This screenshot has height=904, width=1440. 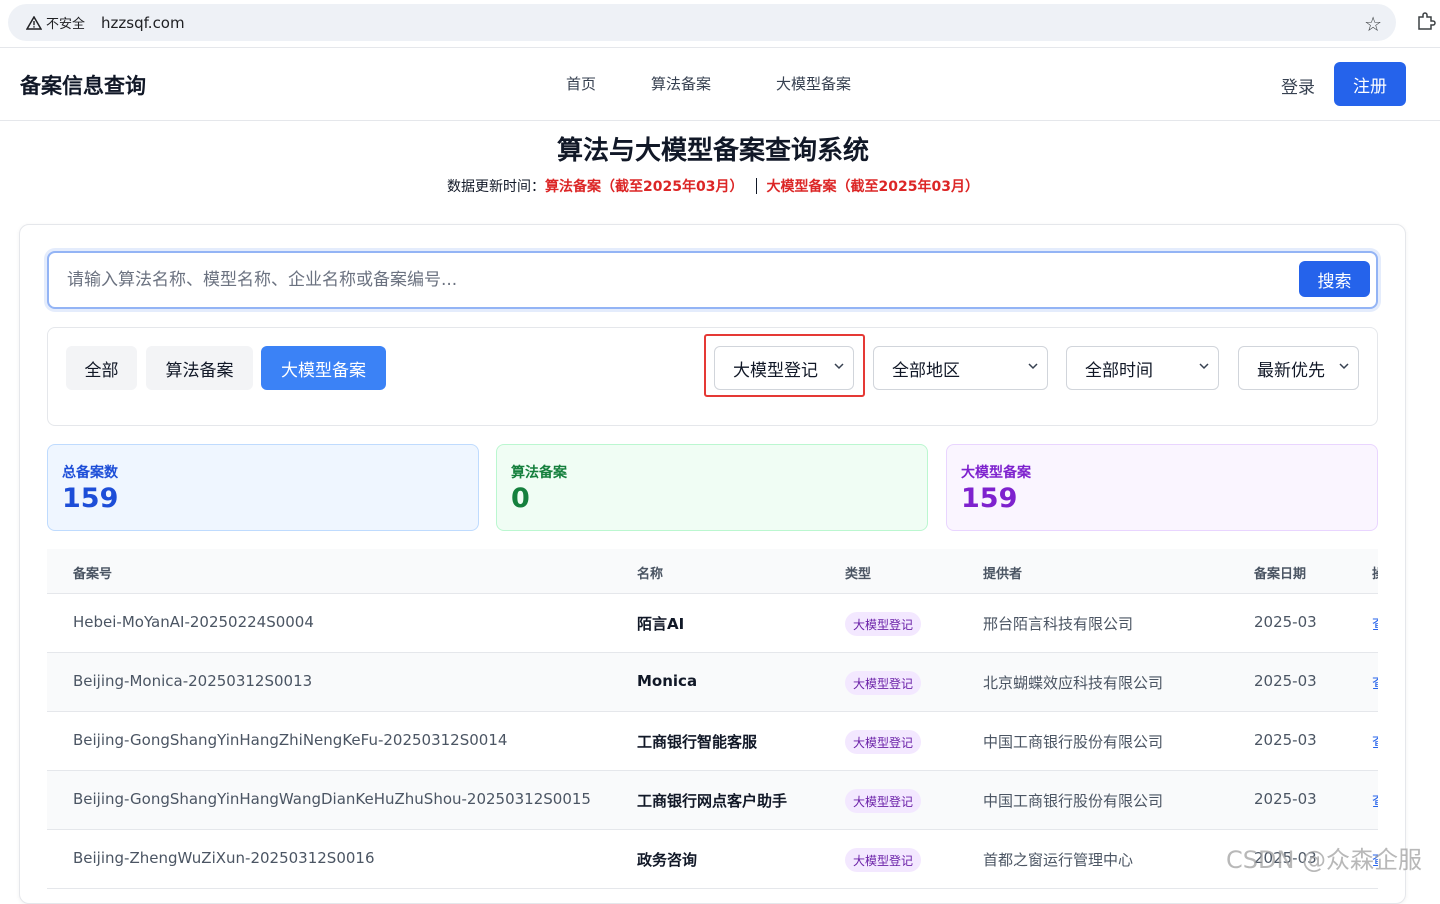 What do you see at coordinates (1375, 572) in the screenshot?
I see `col-action: 操` at bounding box center [1375, 572].